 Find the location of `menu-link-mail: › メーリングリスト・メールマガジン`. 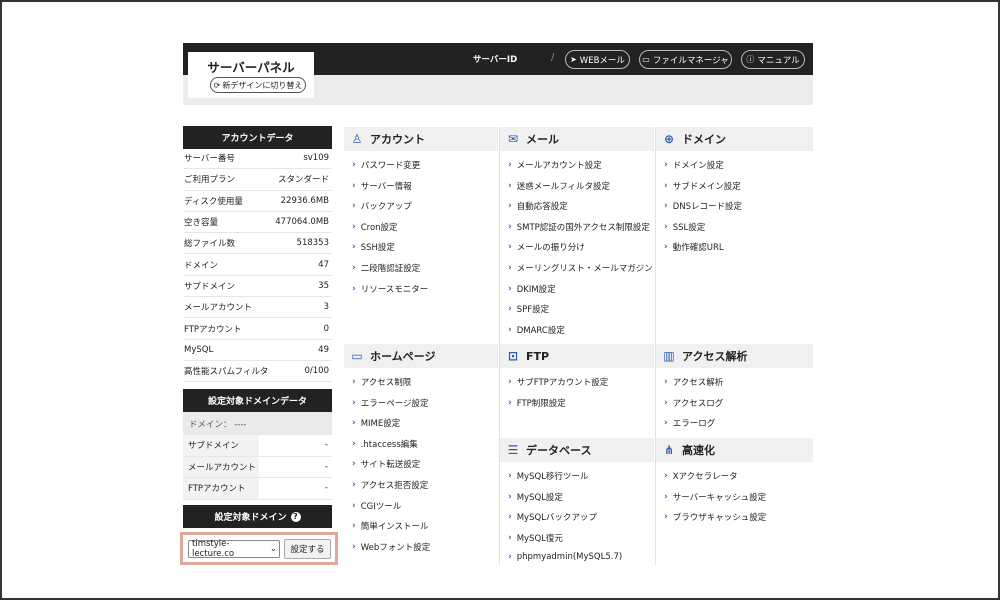

menu-link-mail: › メーリングリスト・メールマガジン is located at coordinates (580, 268).